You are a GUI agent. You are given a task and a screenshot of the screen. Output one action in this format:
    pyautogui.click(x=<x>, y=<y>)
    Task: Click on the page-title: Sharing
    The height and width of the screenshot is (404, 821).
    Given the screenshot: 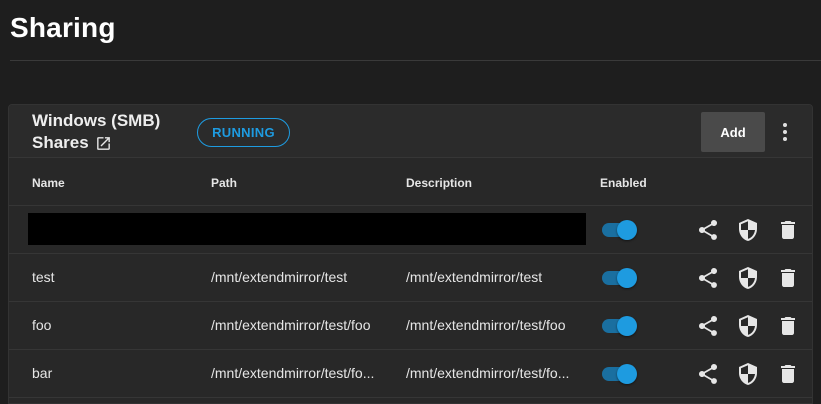 What is the action you would take?
    pyautogui.click(x=63, y=27)
    